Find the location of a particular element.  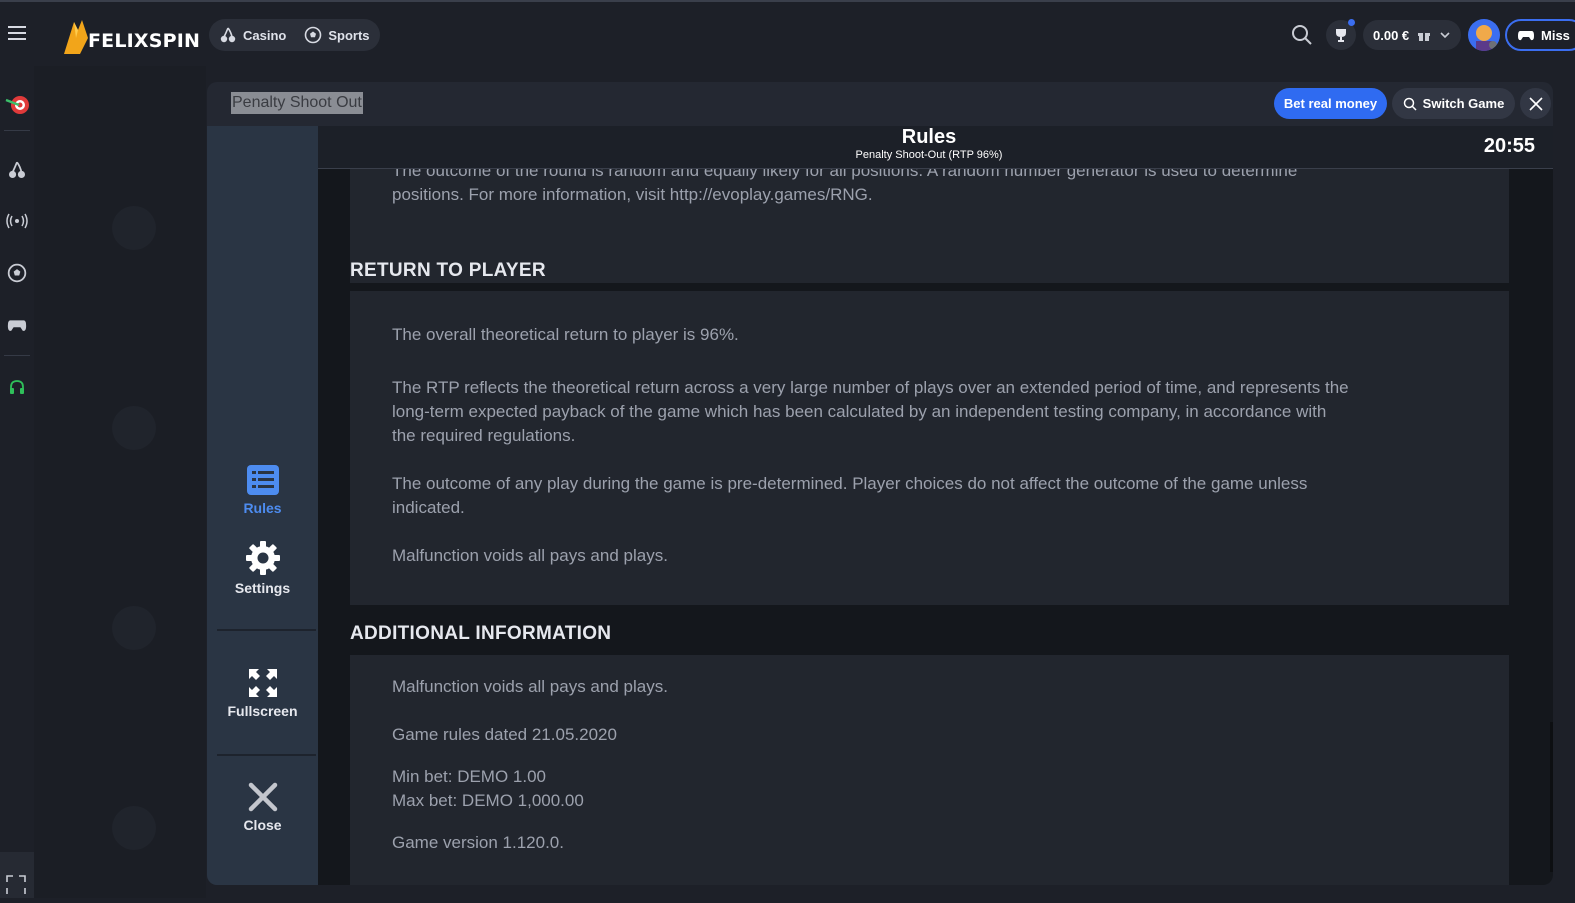

felixspin-logo: FELIXSPIN is located at coordinates (131, 36).